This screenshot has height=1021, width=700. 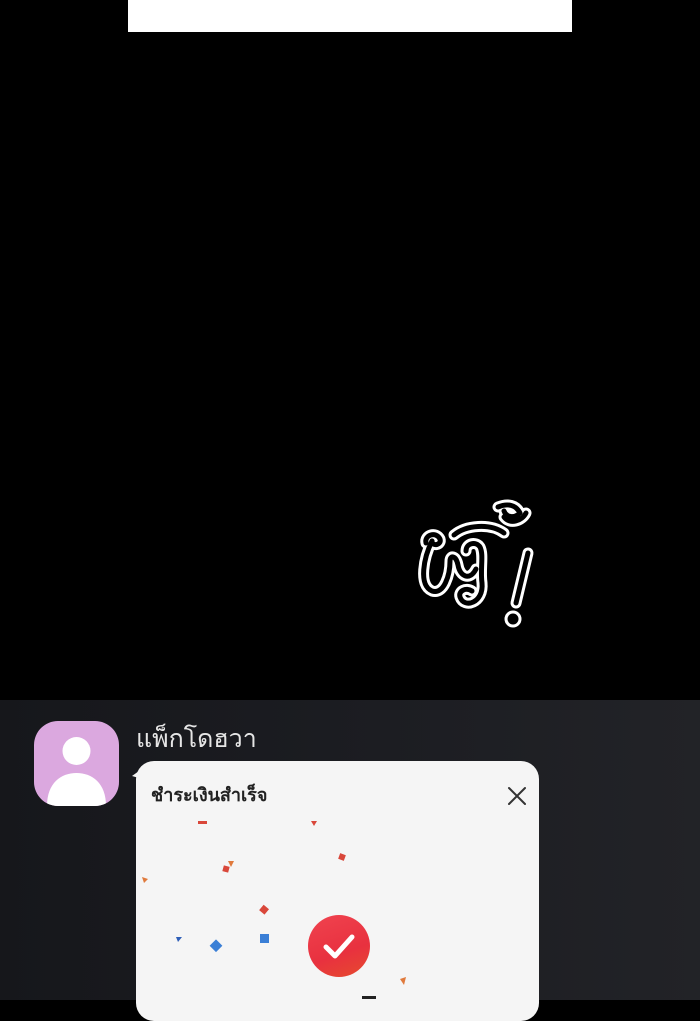 What do you see at coordinates (369, 997) in the screenshot?
I see `cropped-text-fragment` at bounding box center [369, 997].